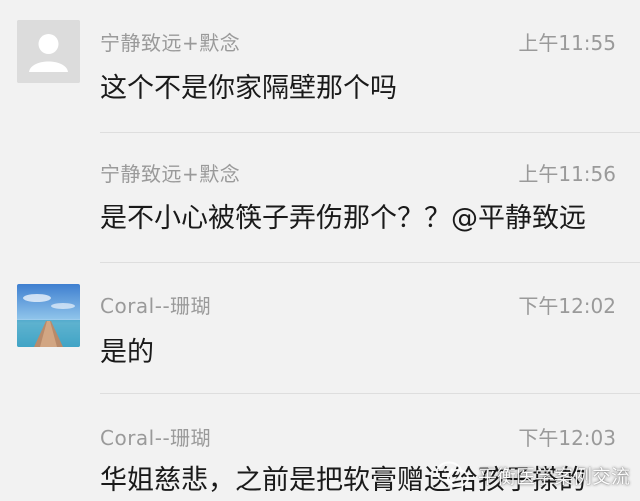 The image size is (640, 501). I want to click on watermark: 平衡医学案例交流, so click(532, 475).